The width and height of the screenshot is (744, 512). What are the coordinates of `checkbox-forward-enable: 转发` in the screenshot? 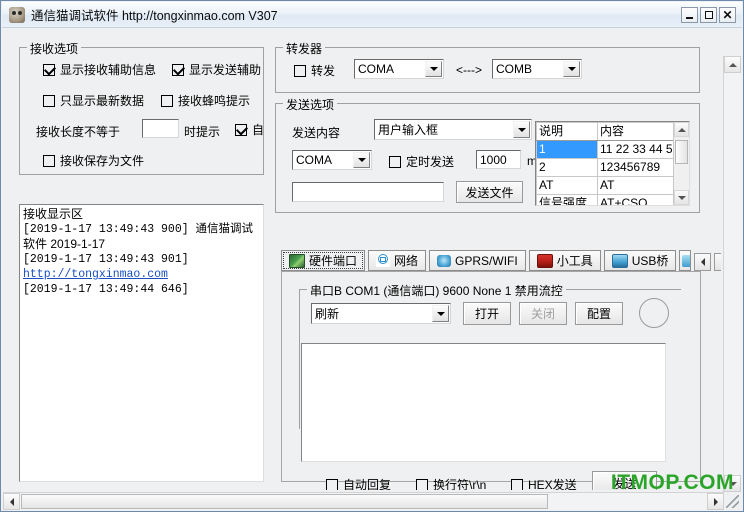 It's located at (314, 70).